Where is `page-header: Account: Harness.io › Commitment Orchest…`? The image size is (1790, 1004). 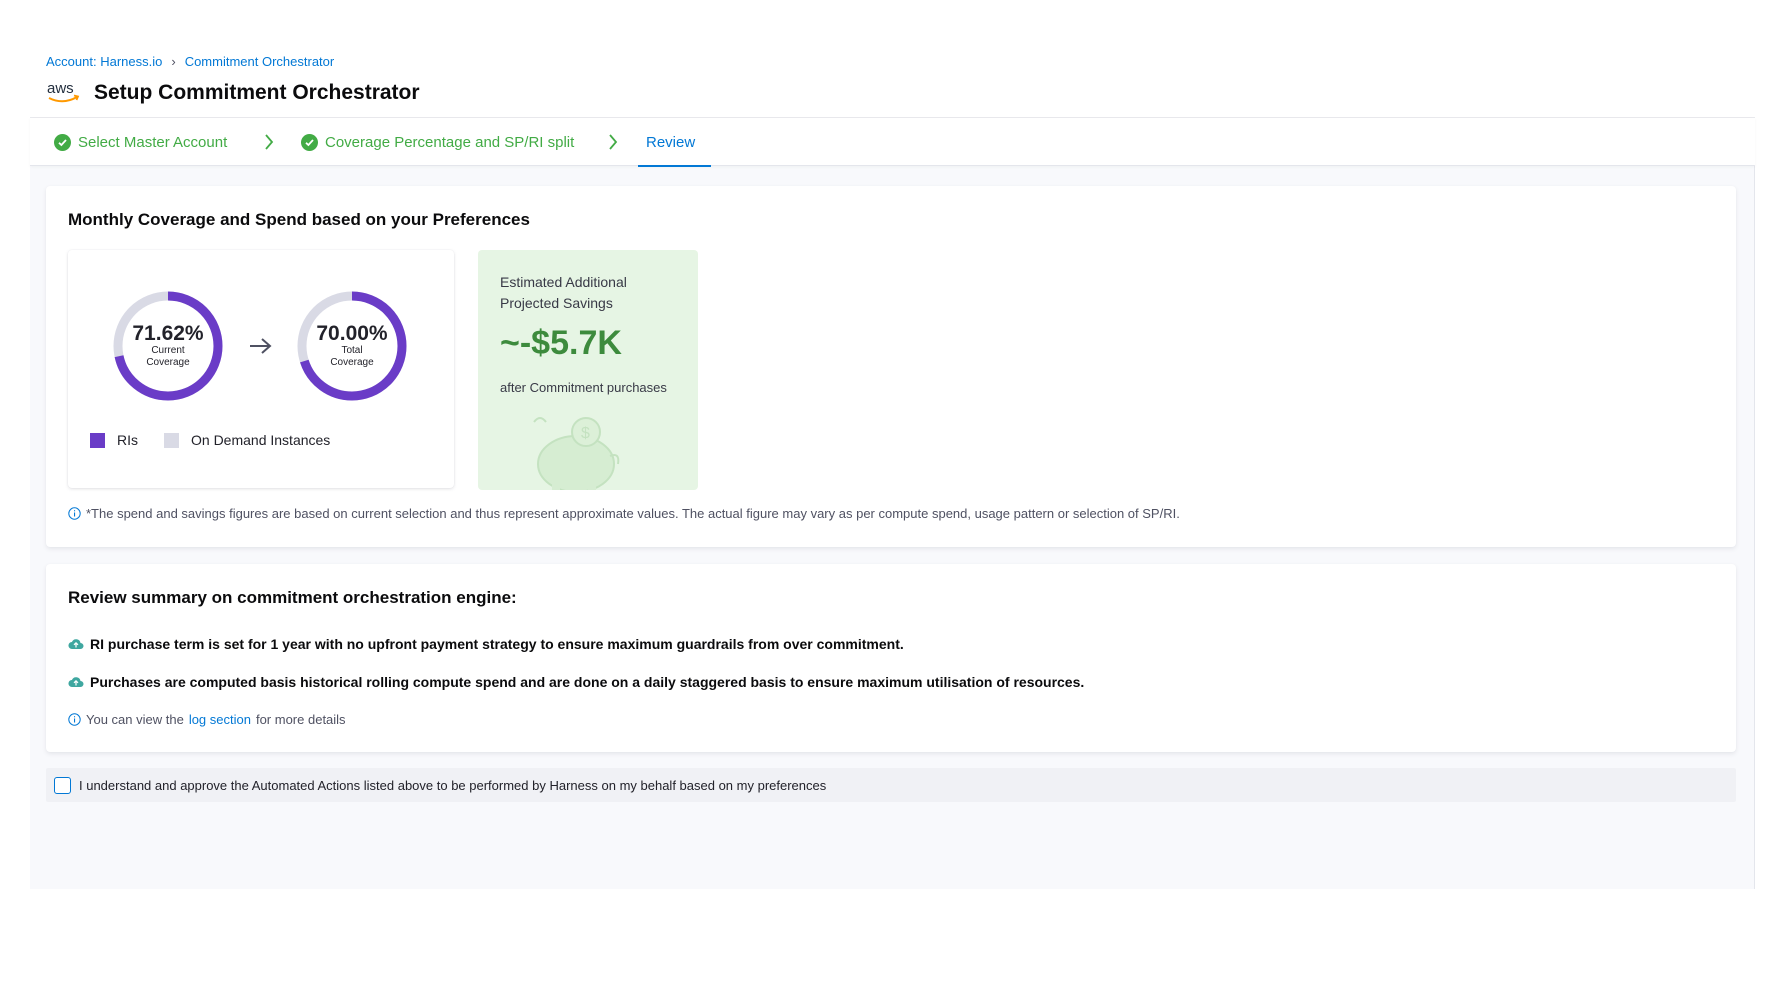
page-header: Account: Harness.io › Commitment Orchest… is located at coordinates (892, 82).